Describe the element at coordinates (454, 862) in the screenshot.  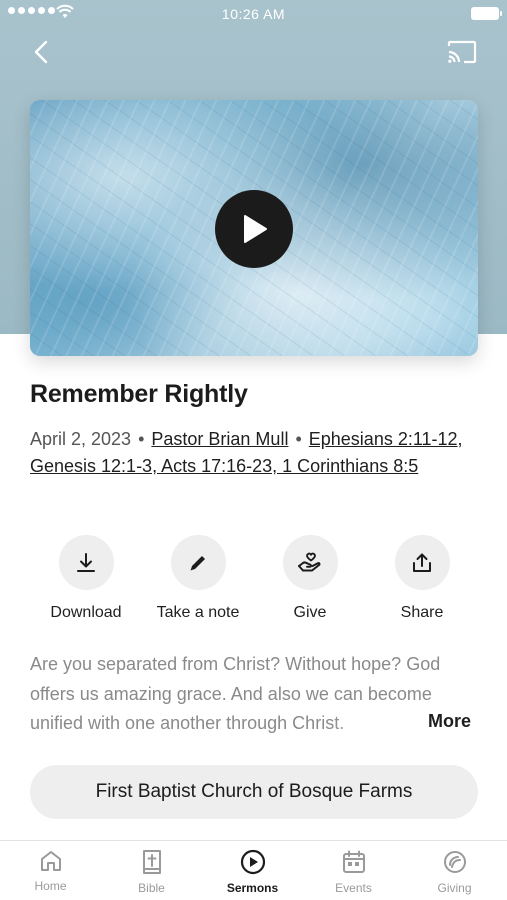
I see `giving-icon` at that location.